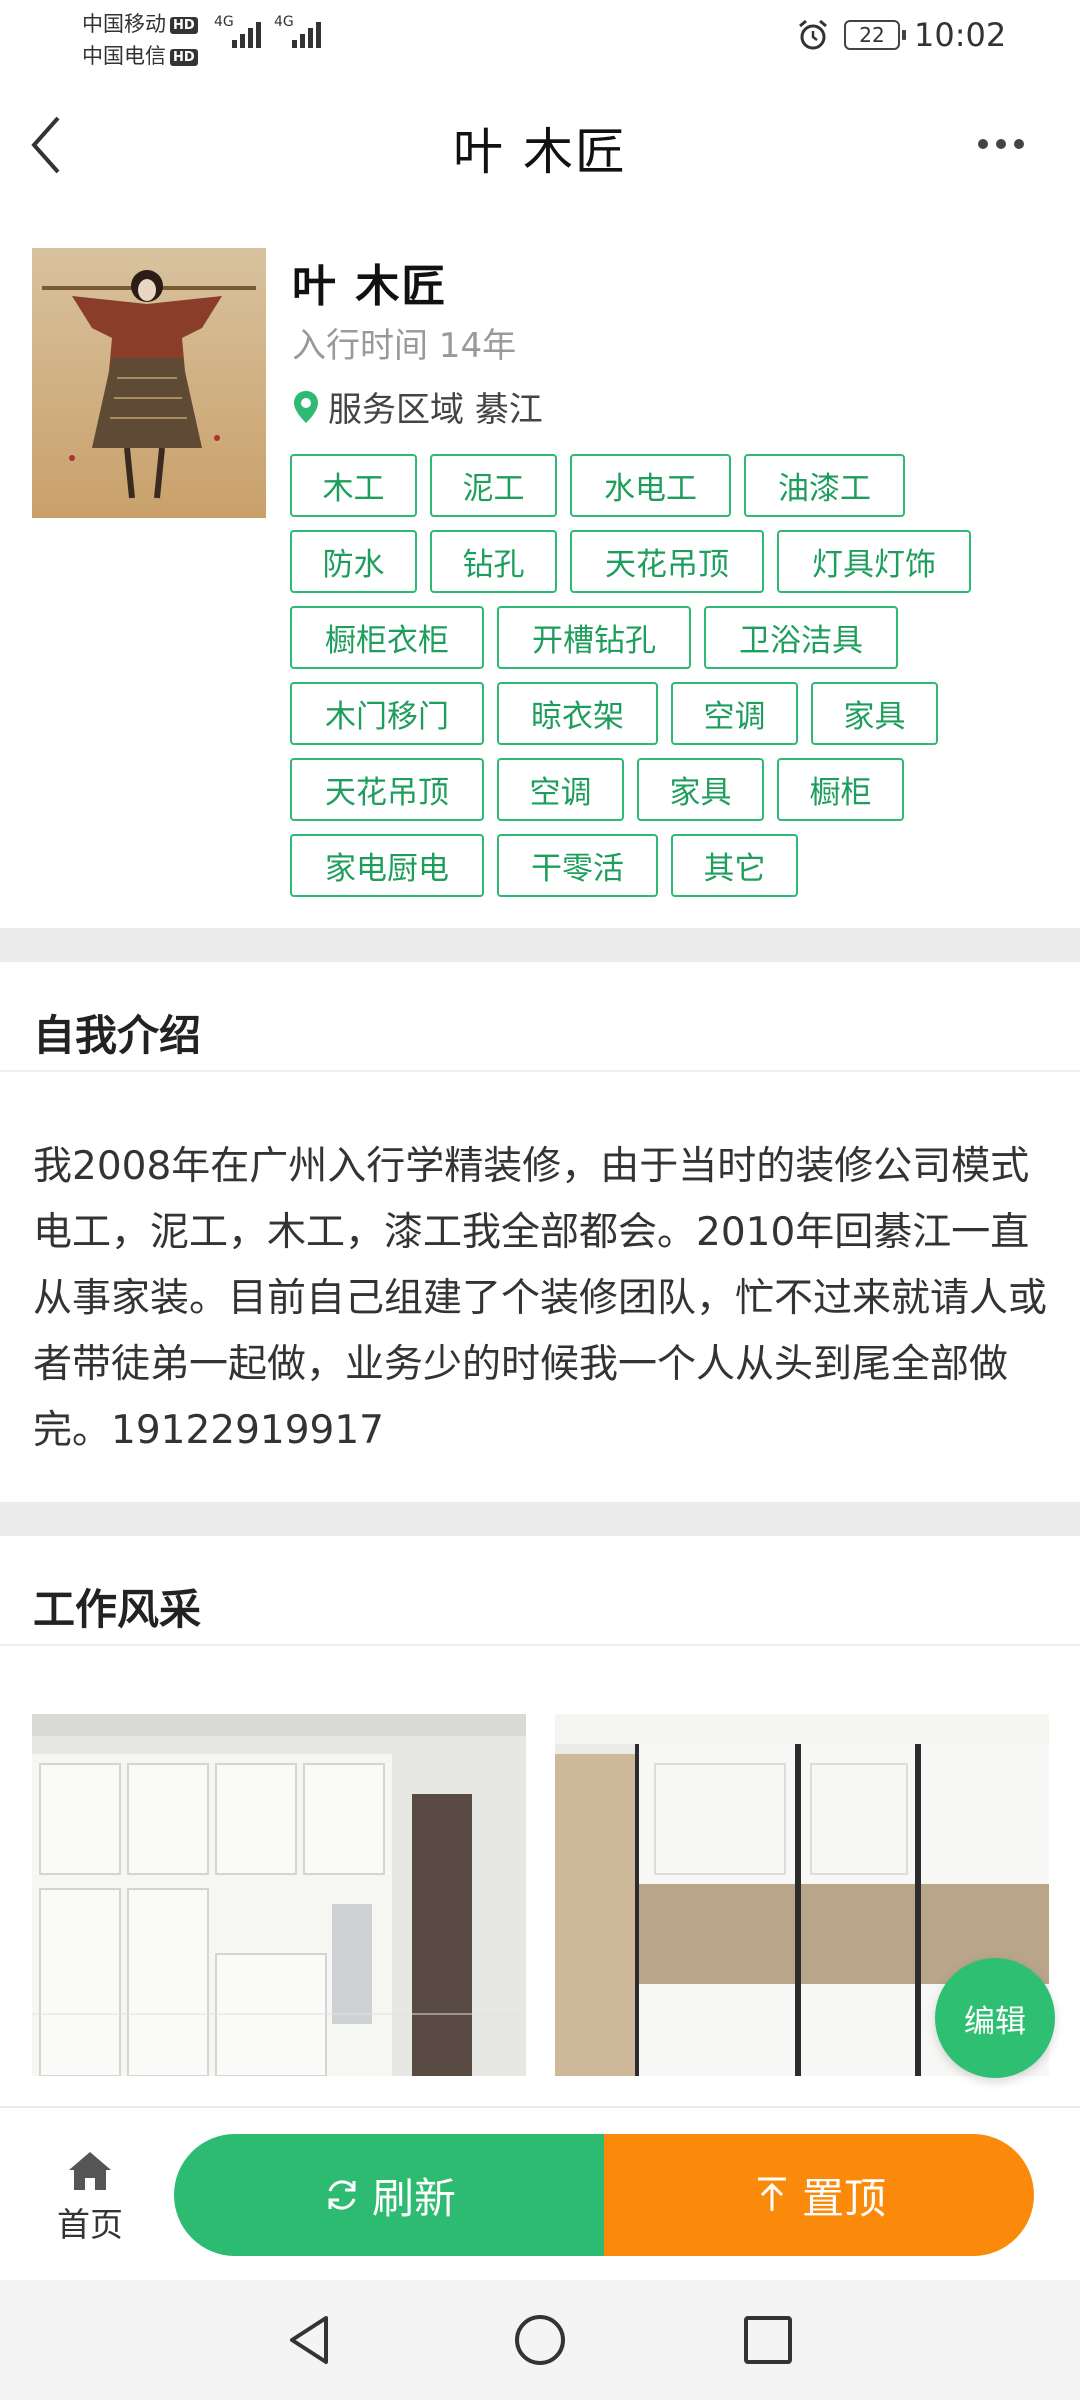  I want to click on tag-row: 天花吊顶 空调 家具 橱柜, so click(670, 789).